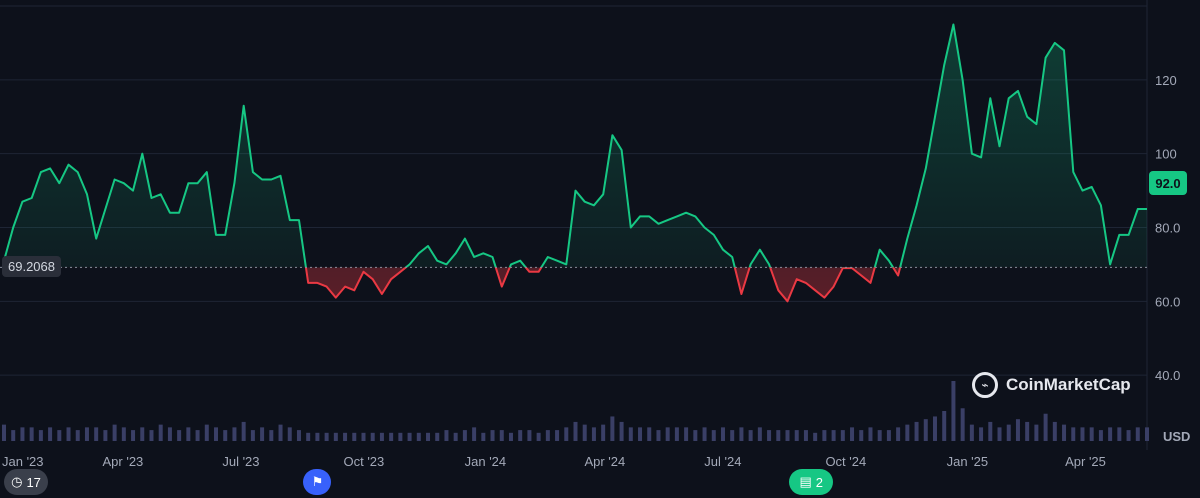 The height and width of the screenshot is (498, 1200). Describe the element at coordinates (845, 461) in the screenshot. I see `x-tick-label: Oct '24` at that location.